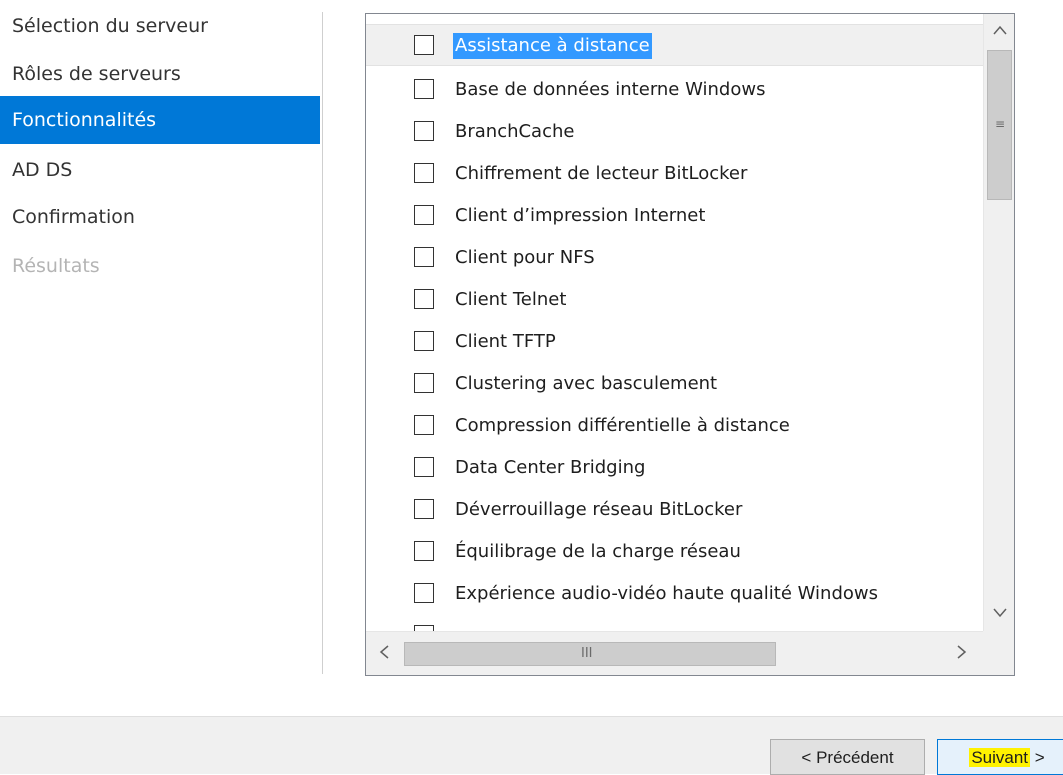 This screenshot has width=1063, height=775. I want to click on chevron-left-icon, so click(384, 652).